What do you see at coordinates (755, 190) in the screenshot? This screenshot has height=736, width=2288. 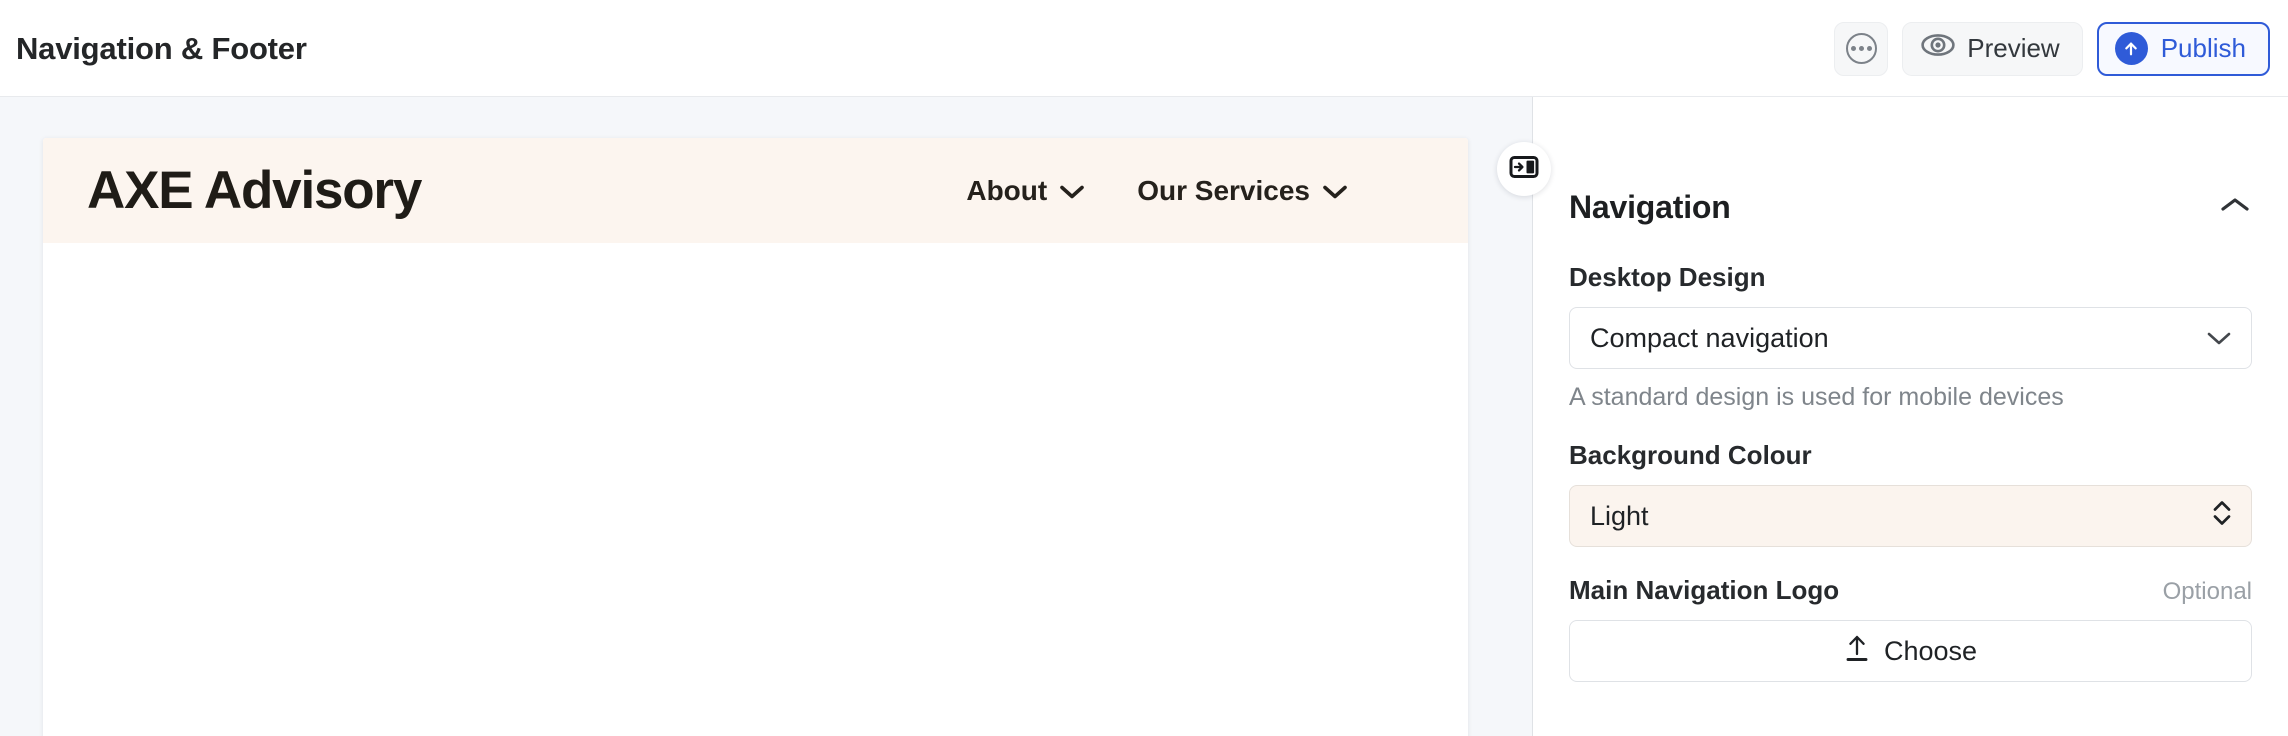 I see `site-navigation-bar: AXE Advisory About Our Services` at bounding box center [755, 190].